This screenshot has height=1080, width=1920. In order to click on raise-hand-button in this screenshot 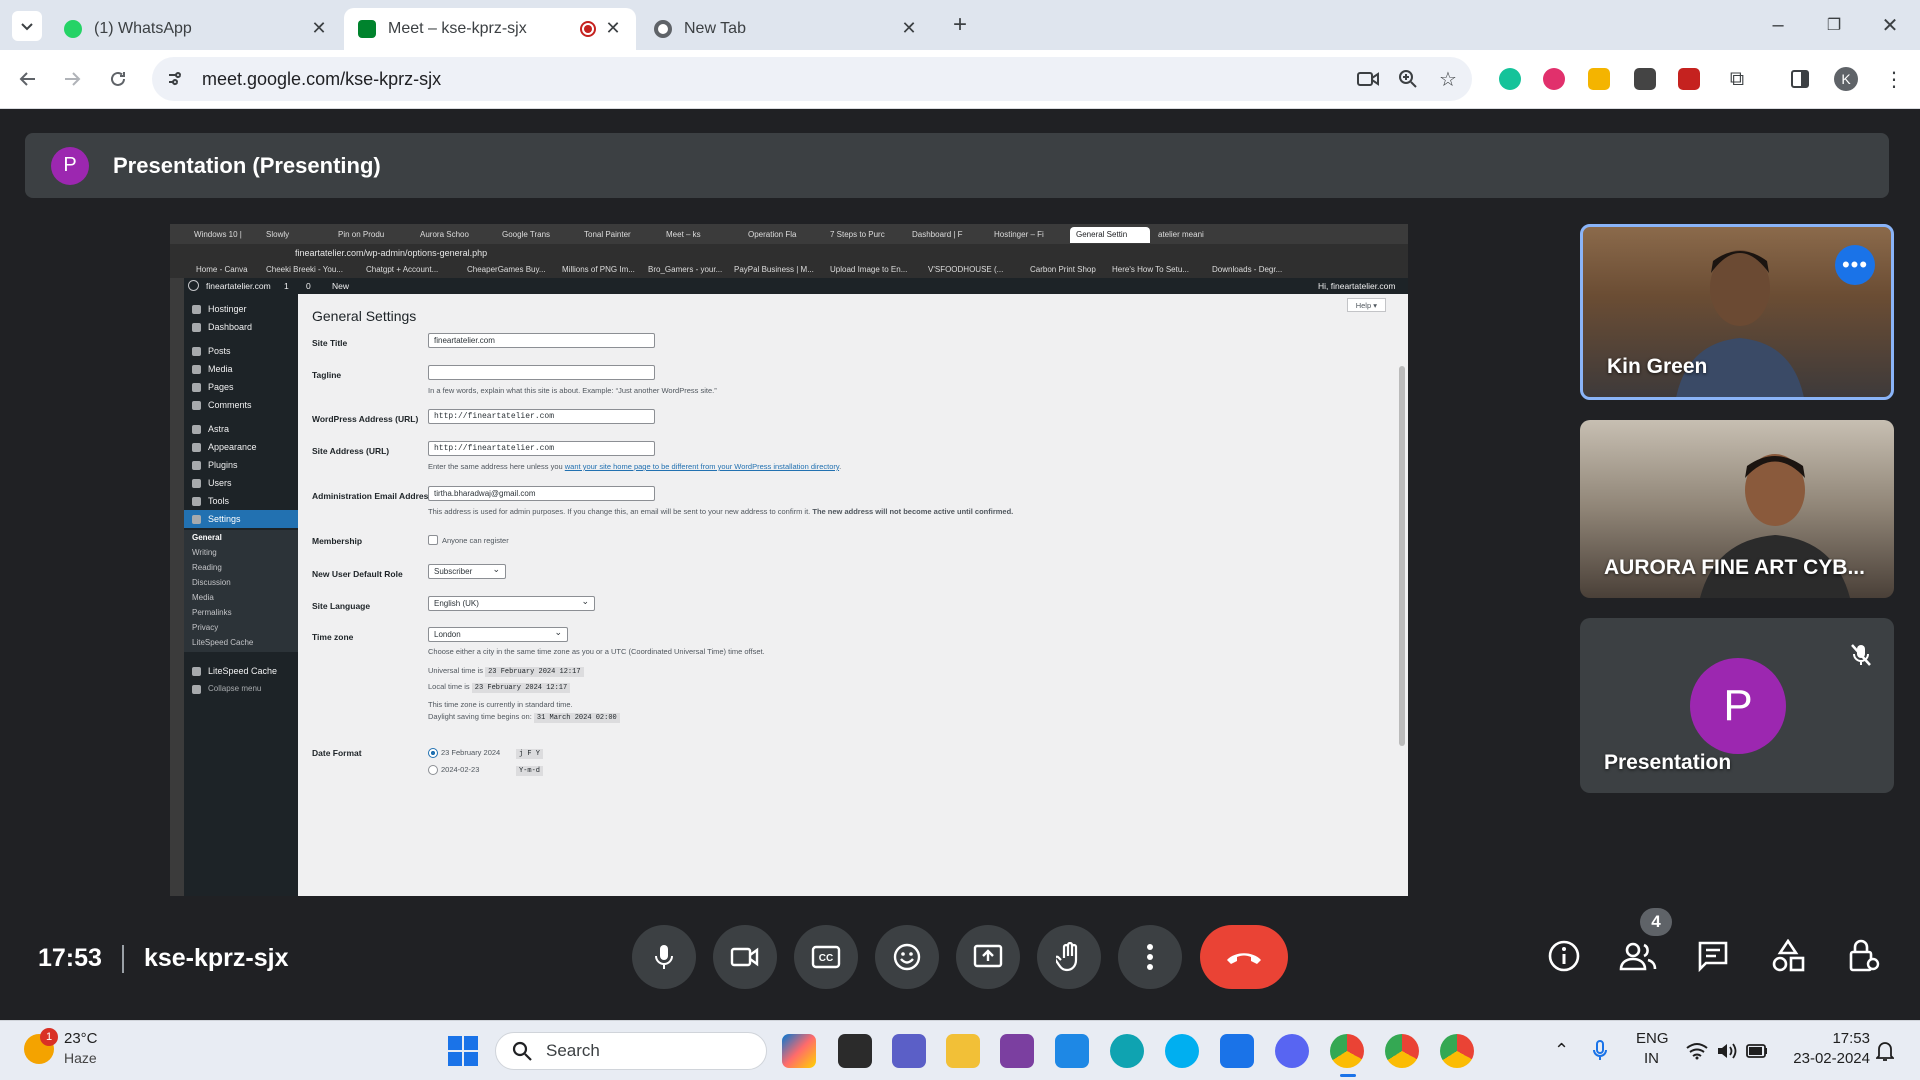, I will do `click(1069, 957)`.